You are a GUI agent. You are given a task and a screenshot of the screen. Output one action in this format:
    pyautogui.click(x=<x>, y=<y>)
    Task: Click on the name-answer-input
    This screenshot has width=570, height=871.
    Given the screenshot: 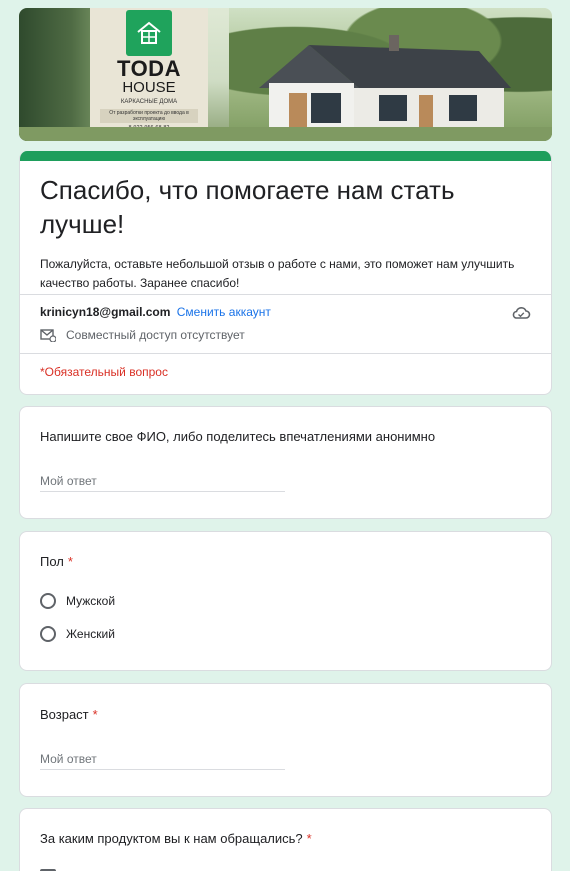 What is the action you would take?
    pyautogui.click(x=162, y=481)
    